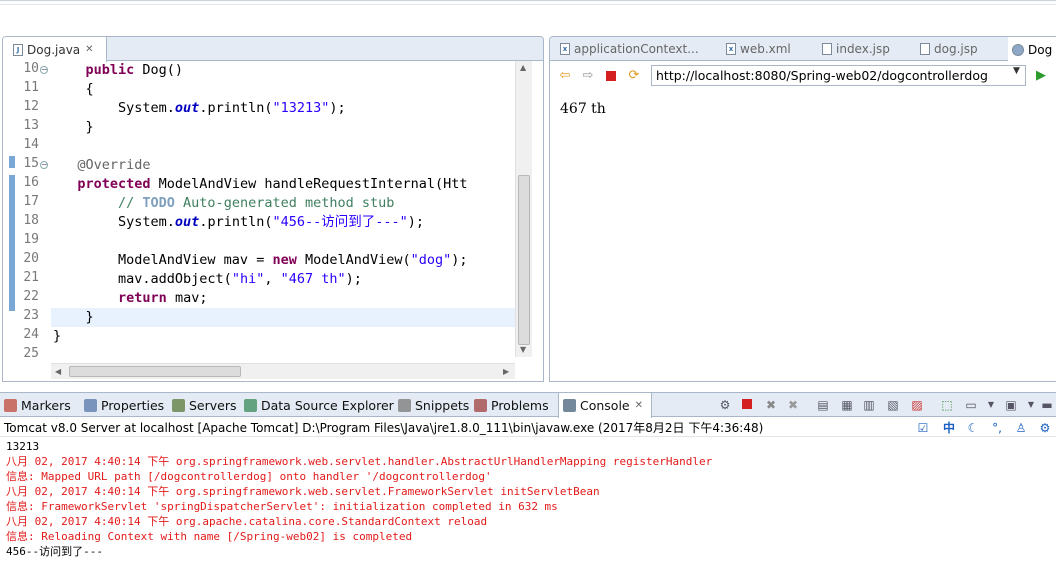 Image resolution: width=1056 pixels, height=579 pixels. I want to click on show-on-error-icon: ▨, so click(917, 405).